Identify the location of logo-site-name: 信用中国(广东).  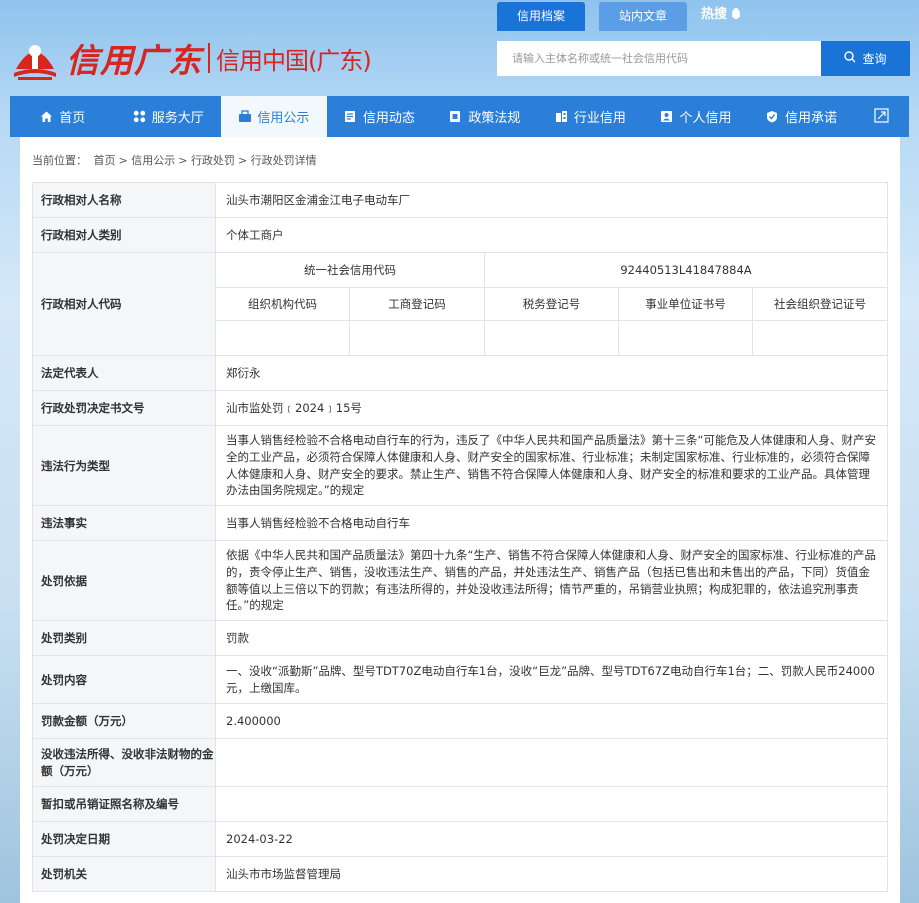
(294, 60).